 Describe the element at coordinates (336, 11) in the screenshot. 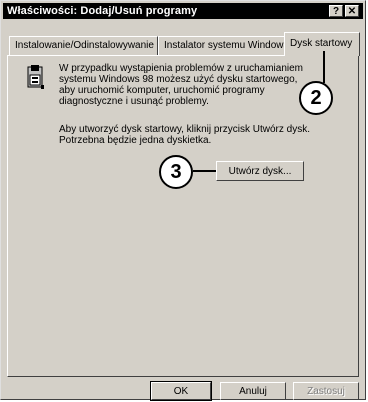

I see `help-button: ?` at that location.